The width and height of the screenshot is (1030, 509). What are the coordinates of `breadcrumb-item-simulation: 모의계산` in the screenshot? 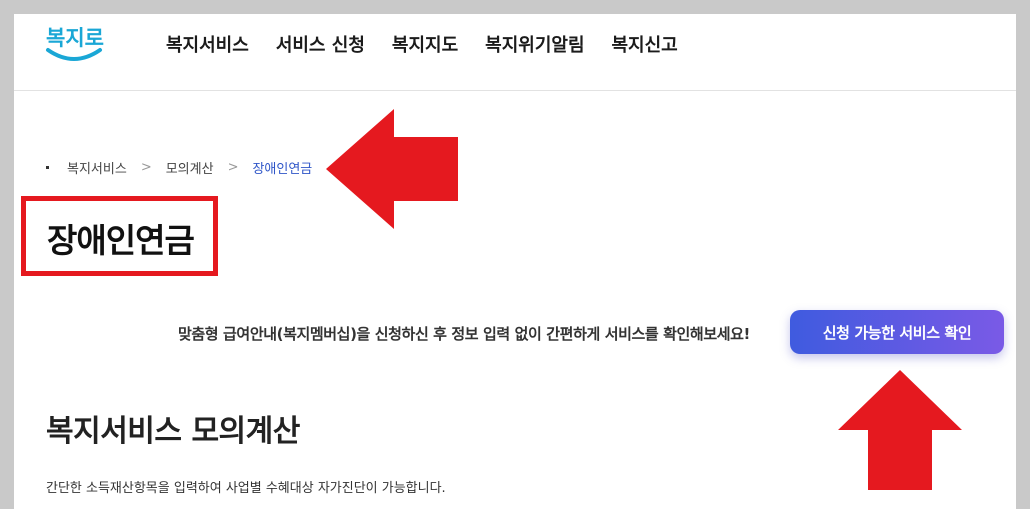 It's located at (190, 167).